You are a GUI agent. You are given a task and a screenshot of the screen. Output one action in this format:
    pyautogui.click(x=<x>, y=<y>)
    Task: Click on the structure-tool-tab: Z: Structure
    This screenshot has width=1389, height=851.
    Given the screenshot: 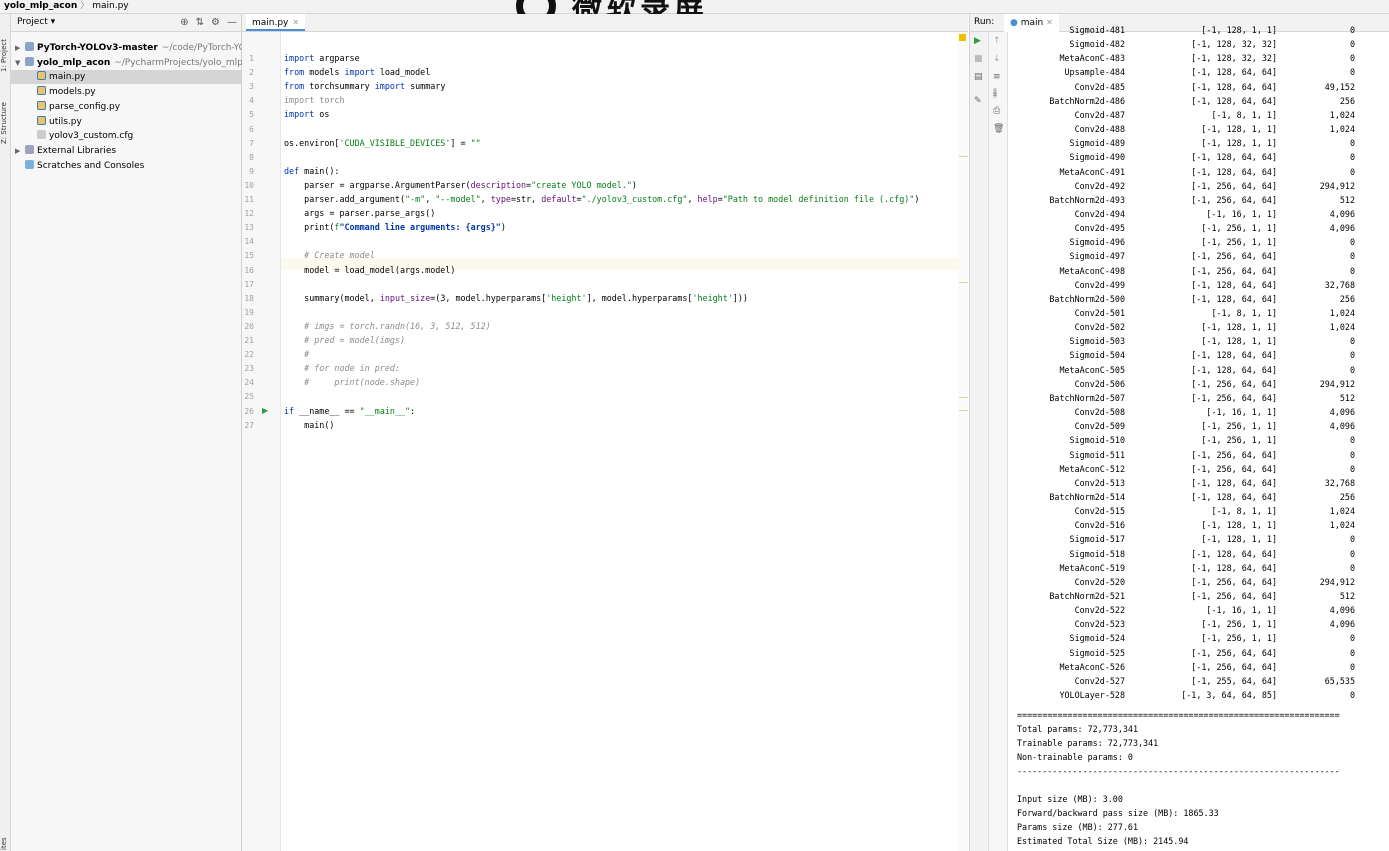 What is the action you would take?
    pyautogui.click(x=5, y=114)
    